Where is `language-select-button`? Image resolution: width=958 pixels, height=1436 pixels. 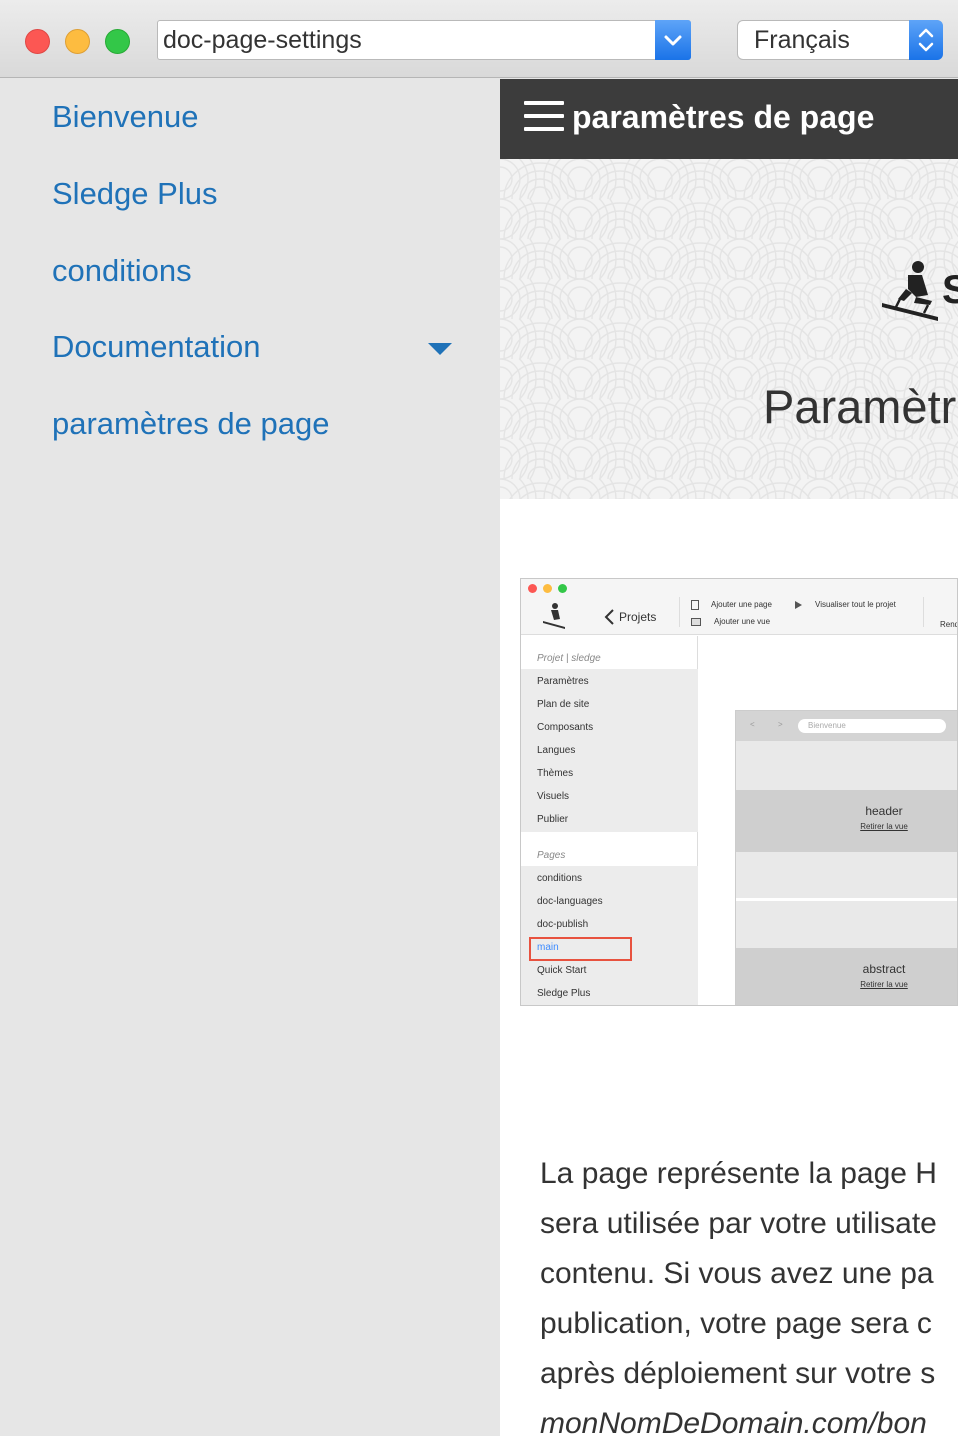
language-select-button is located at coordinates (926, 40).